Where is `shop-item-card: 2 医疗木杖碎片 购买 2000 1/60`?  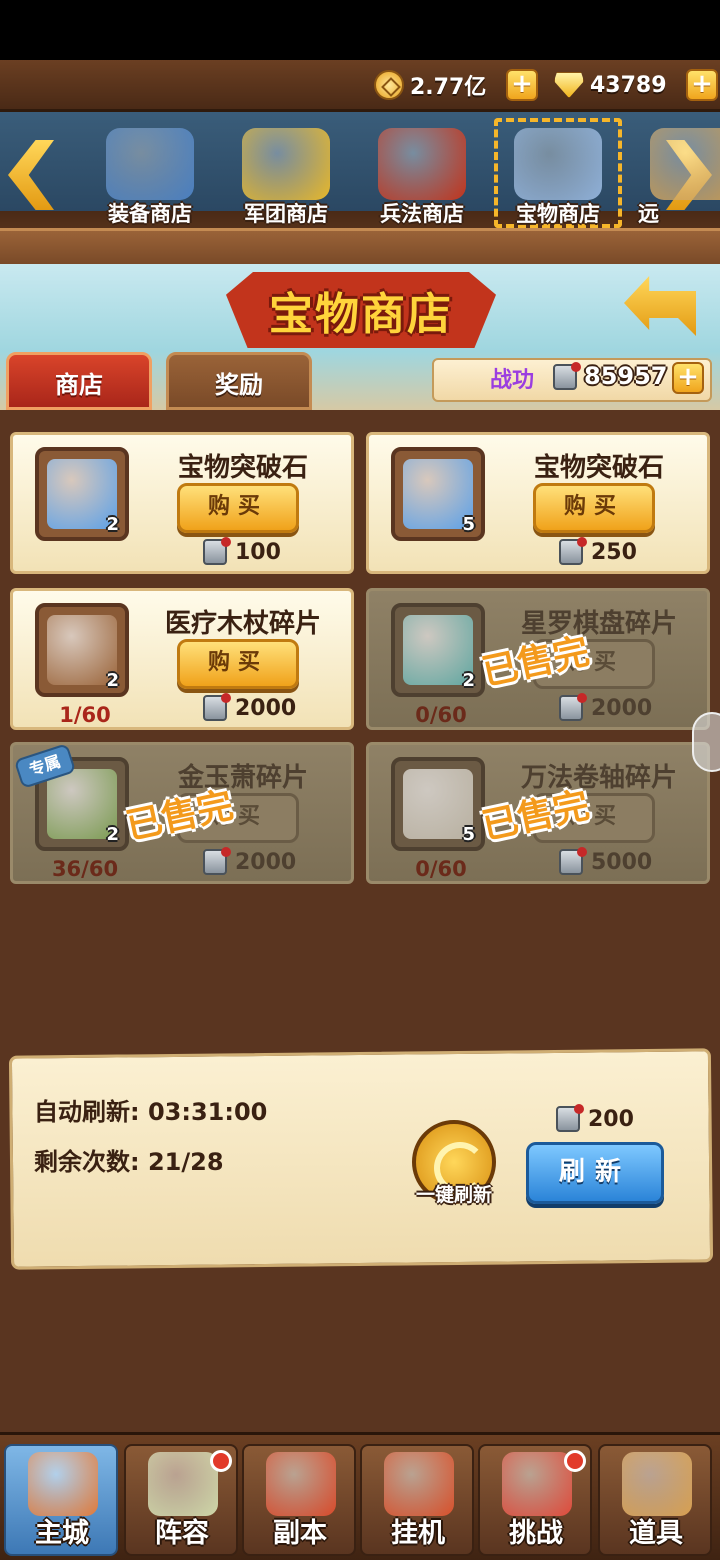 shop-item-card: 2 医疗木杖碎片 购买 2000 1/60 is located at coordinates (182, 659).